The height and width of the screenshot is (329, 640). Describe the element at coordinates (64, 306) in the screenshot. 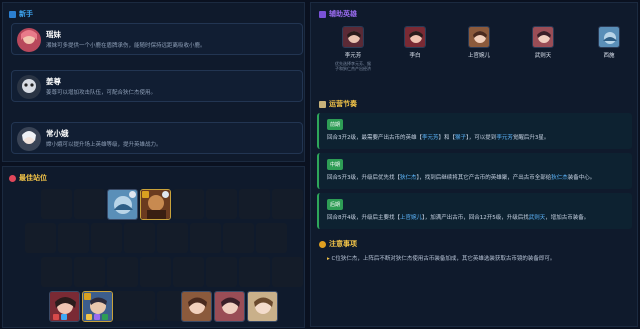

I see `piece-libai` at that location.